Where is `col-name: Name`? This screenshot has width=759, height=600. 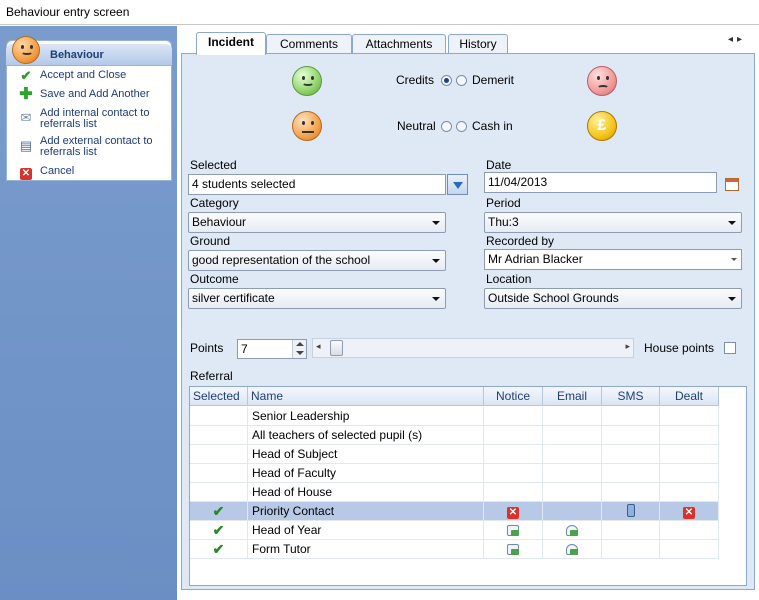
col-name: Name is located at coordinates (366, 396).